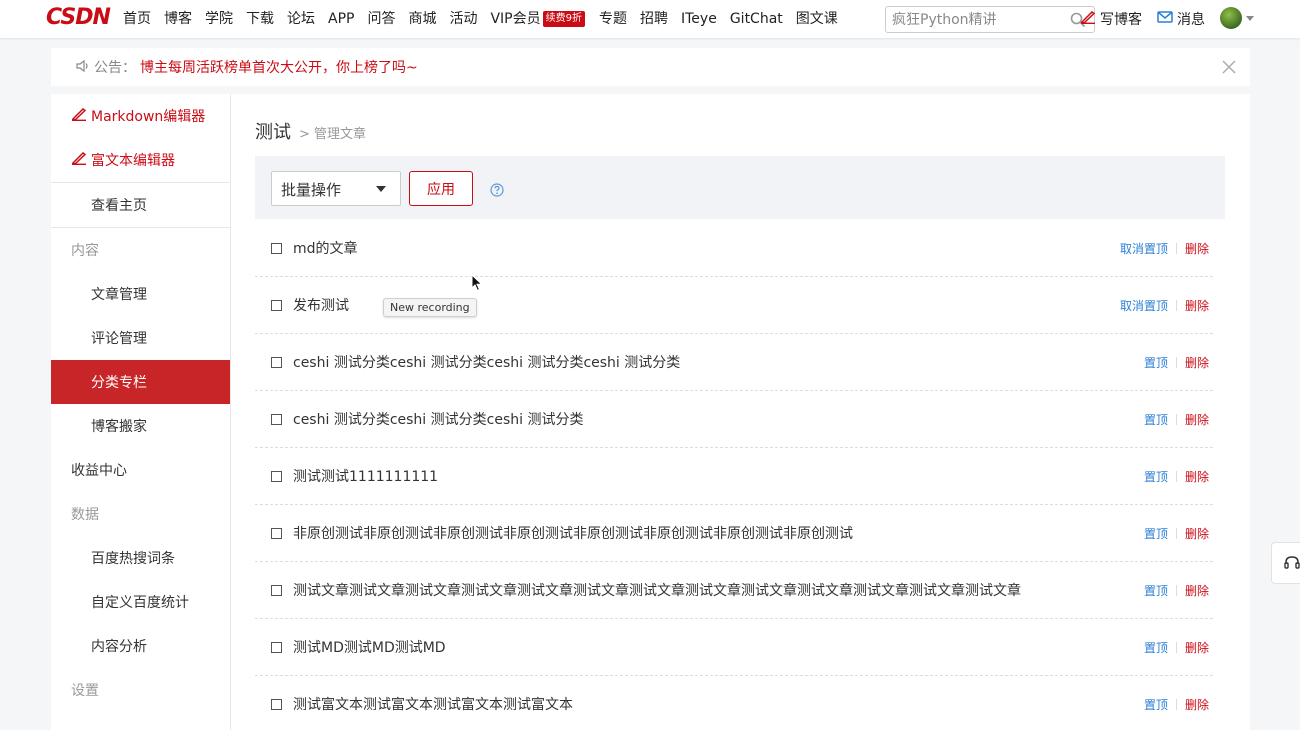  What do you see at coordinates (137, 19) in the screenshot?
I see `nav-link-home: 首页` at bounding box center [137, 19].